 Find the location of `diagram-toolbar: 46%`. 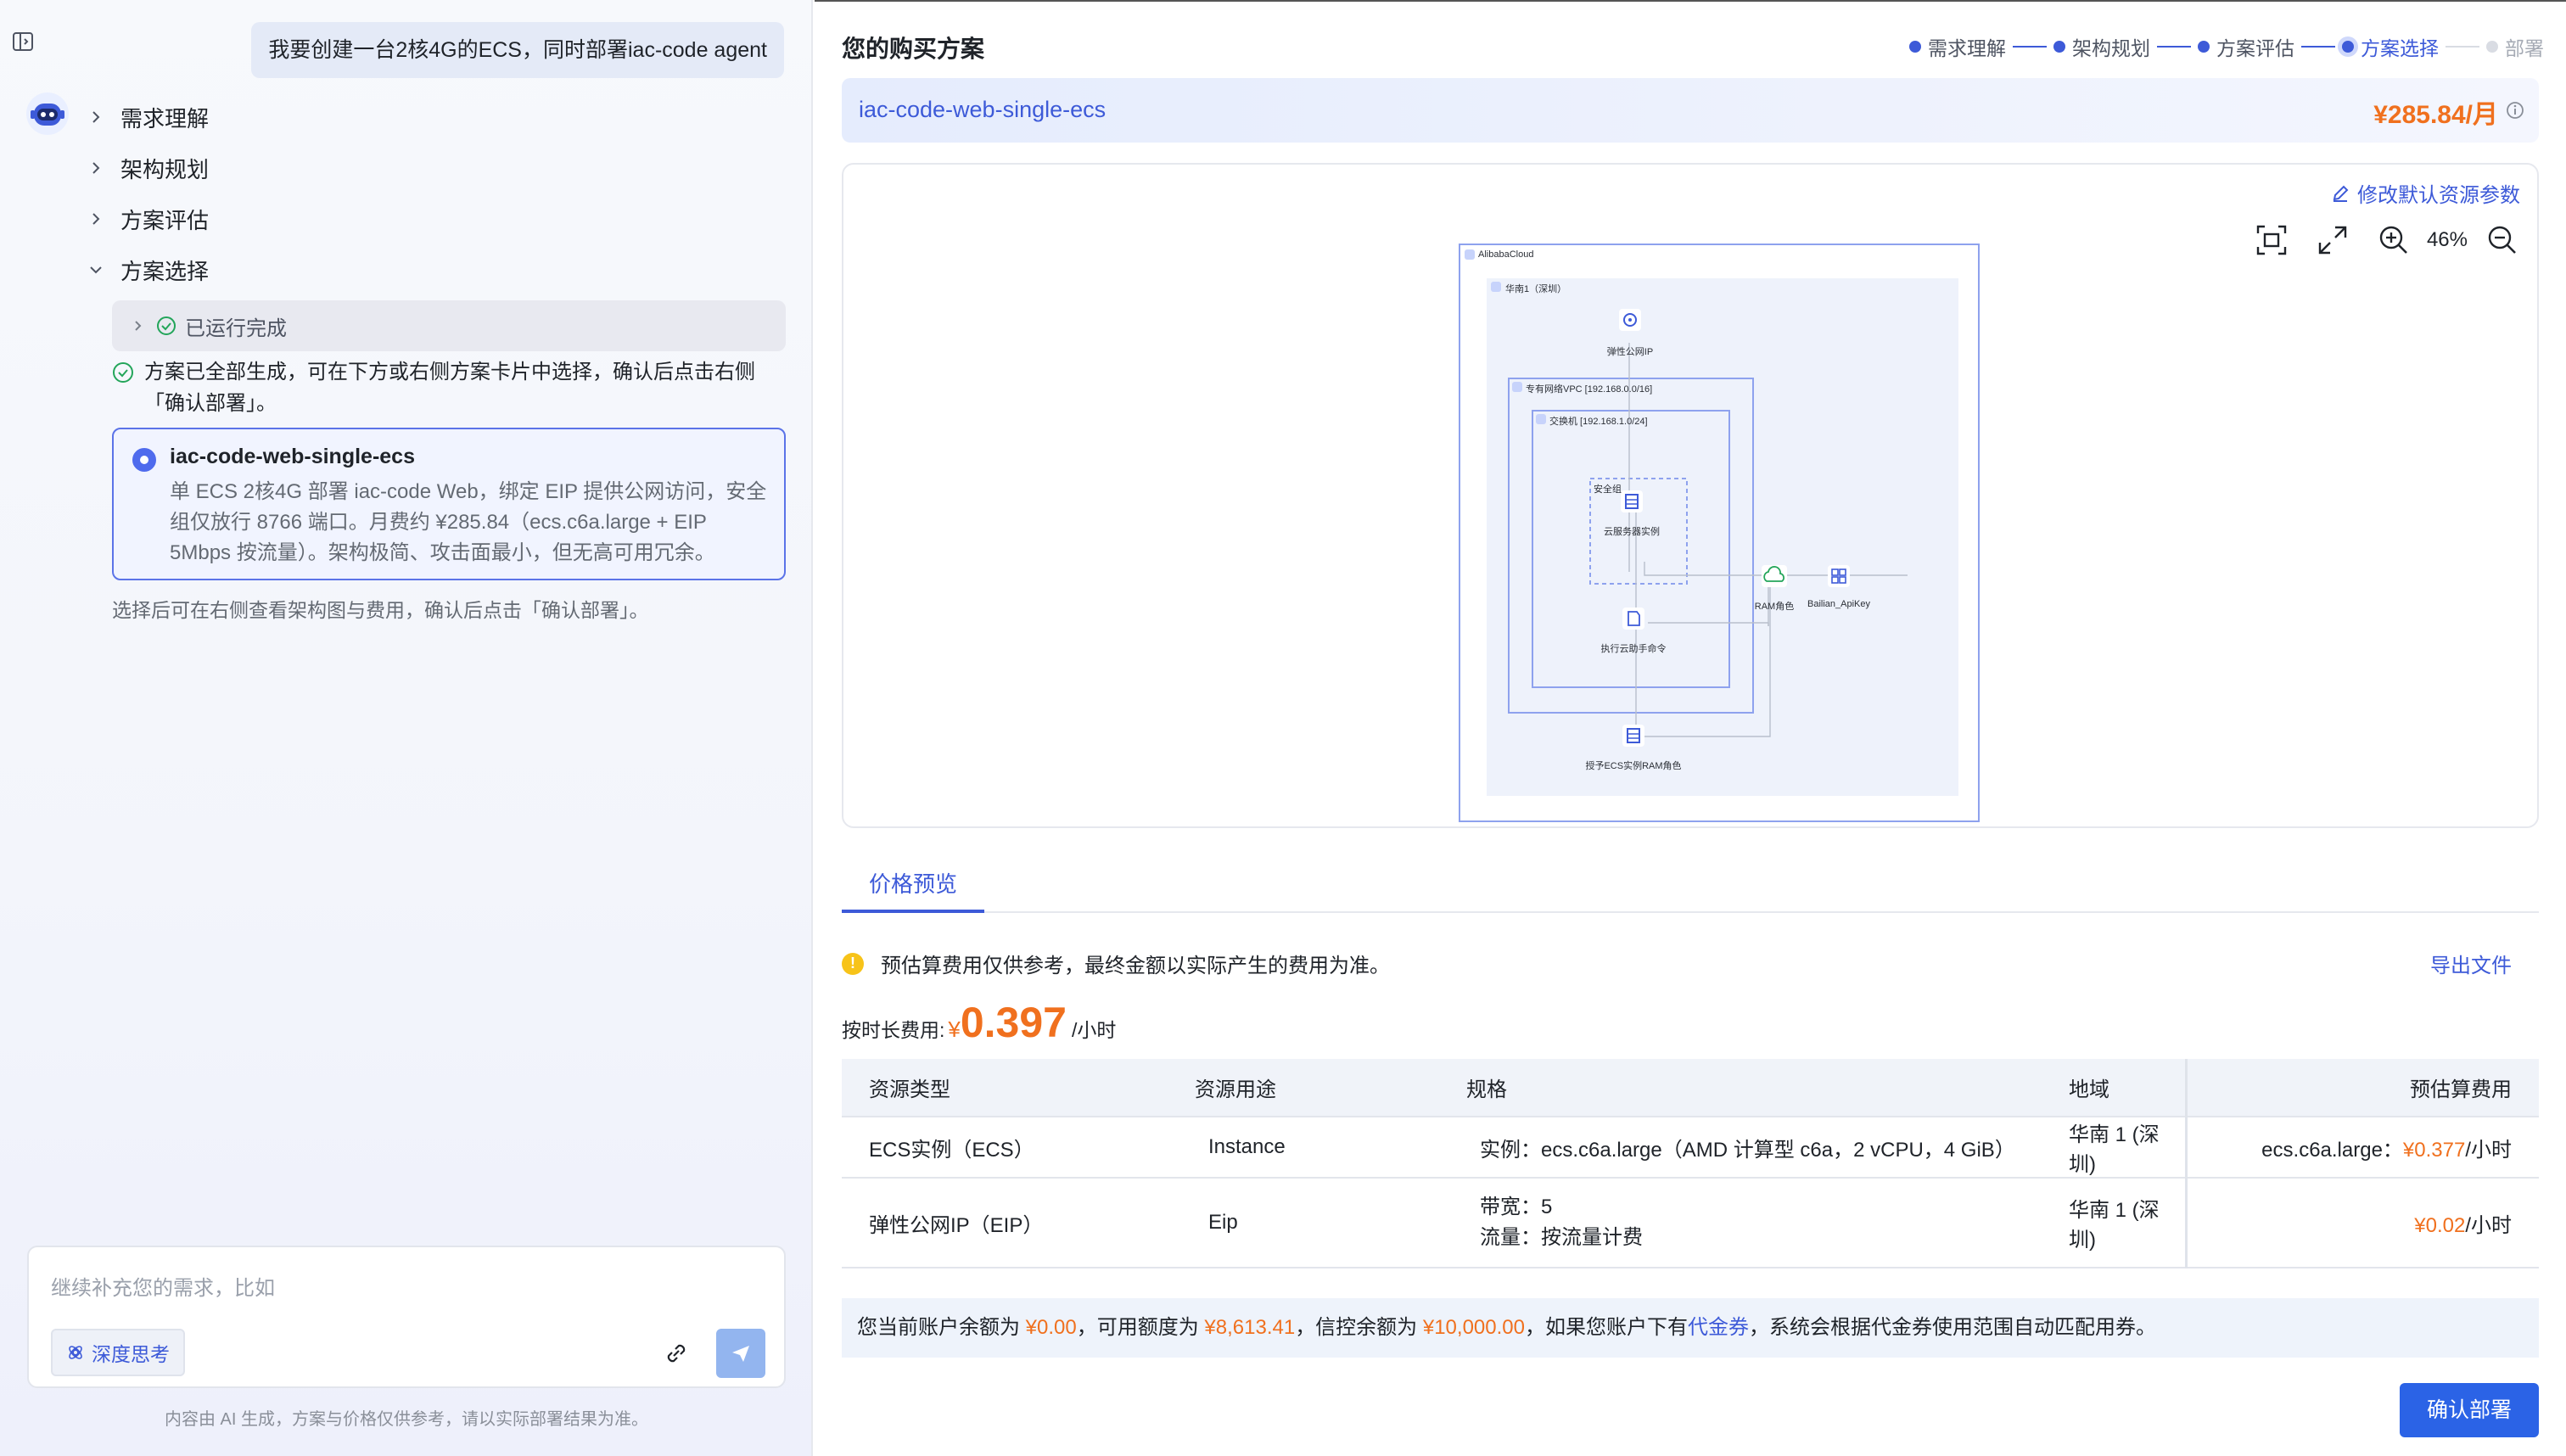

diagram-toolbar: 46% is located at coordinates (2376, 240).